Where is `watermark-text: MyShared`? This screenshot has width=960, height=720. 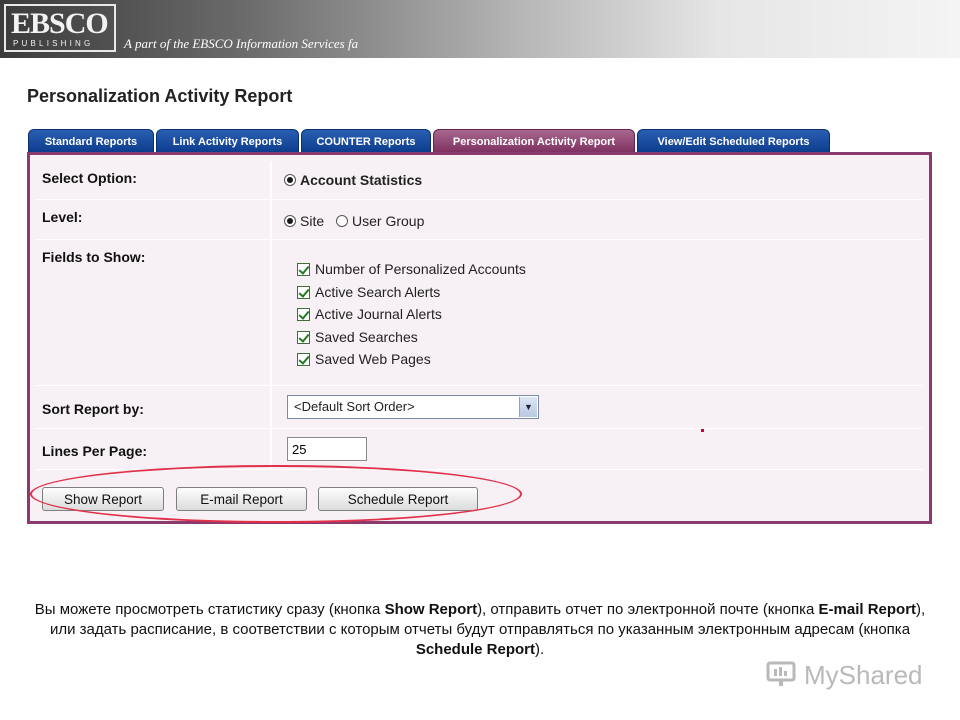 watermark-text: MyShared is located at coordinates (863, 674).